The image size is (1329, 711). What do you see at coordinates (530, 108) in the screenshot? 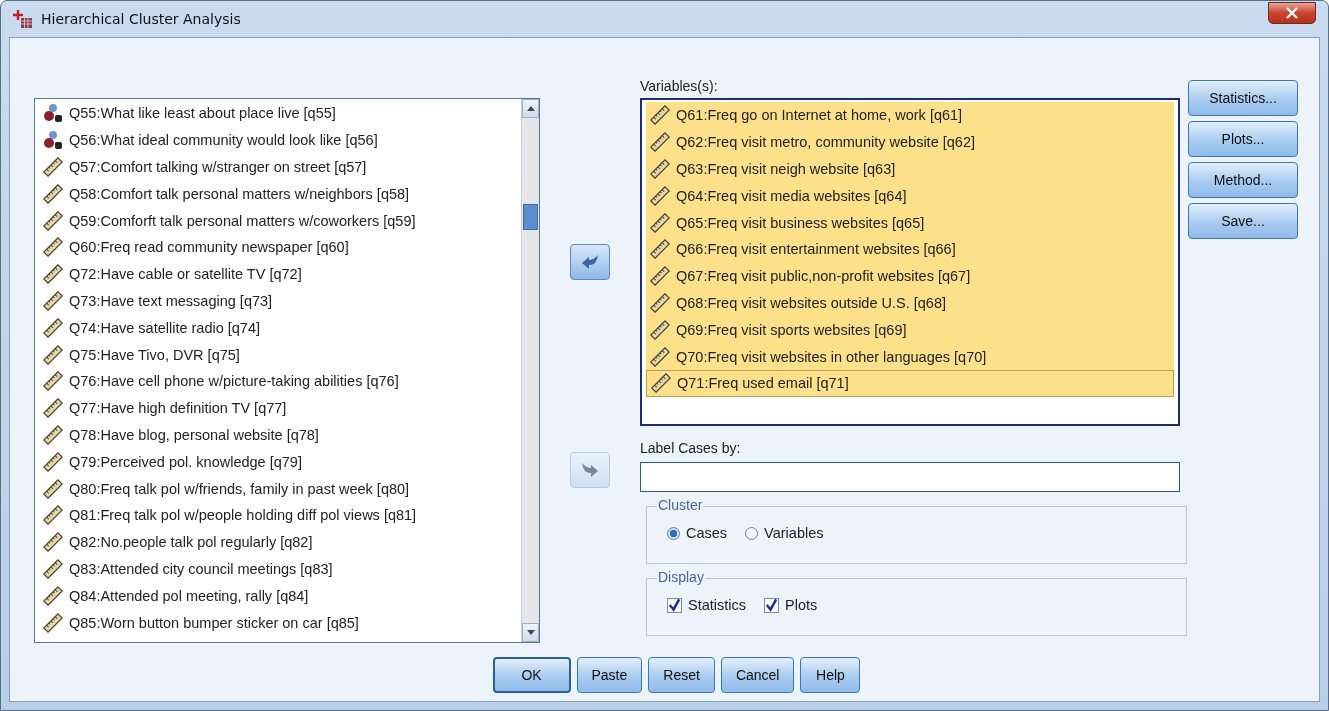
I see `scroll-up-icon` at bounding box center [530, 108].